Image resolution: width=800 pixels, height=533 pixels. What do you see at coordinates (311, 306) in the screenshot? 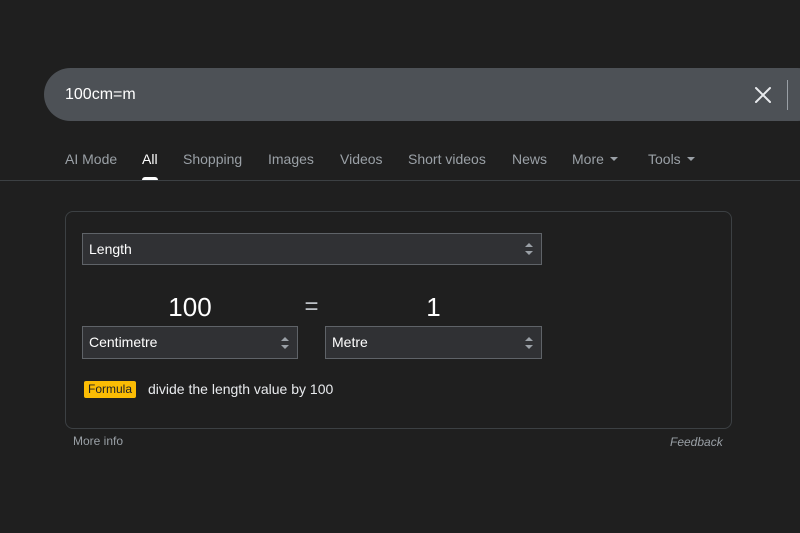
I see `equals-sign: =` at bounding box center [311, 306].